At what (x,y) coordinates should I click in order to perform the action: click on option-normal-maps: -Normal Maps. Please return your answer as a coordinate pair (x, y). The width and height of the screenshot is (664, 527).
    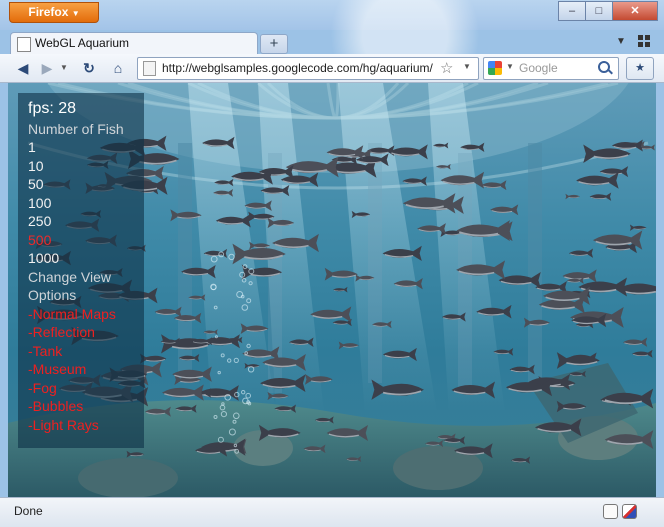
    Looking at the image, I should click on (72, 314).